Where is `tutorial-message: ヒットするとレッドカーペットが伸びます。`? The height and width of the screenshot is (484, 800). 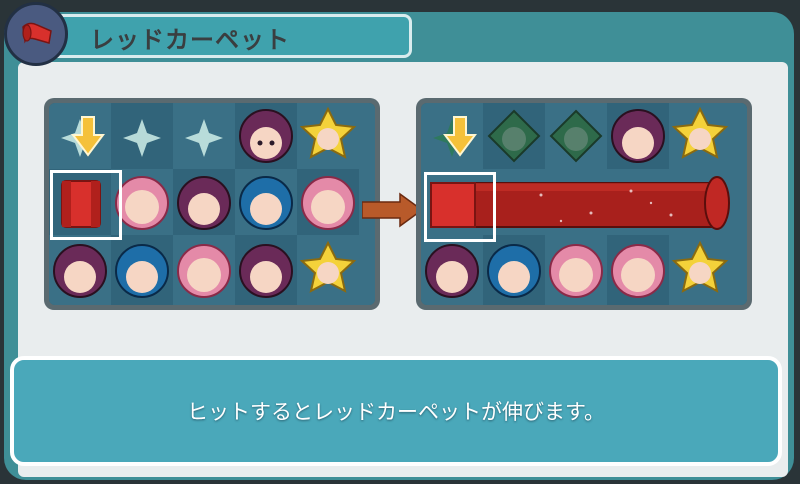 tutorial-message: ヒットするとレッドカーペットが伸びます。 is located at coordinates (396, 412).